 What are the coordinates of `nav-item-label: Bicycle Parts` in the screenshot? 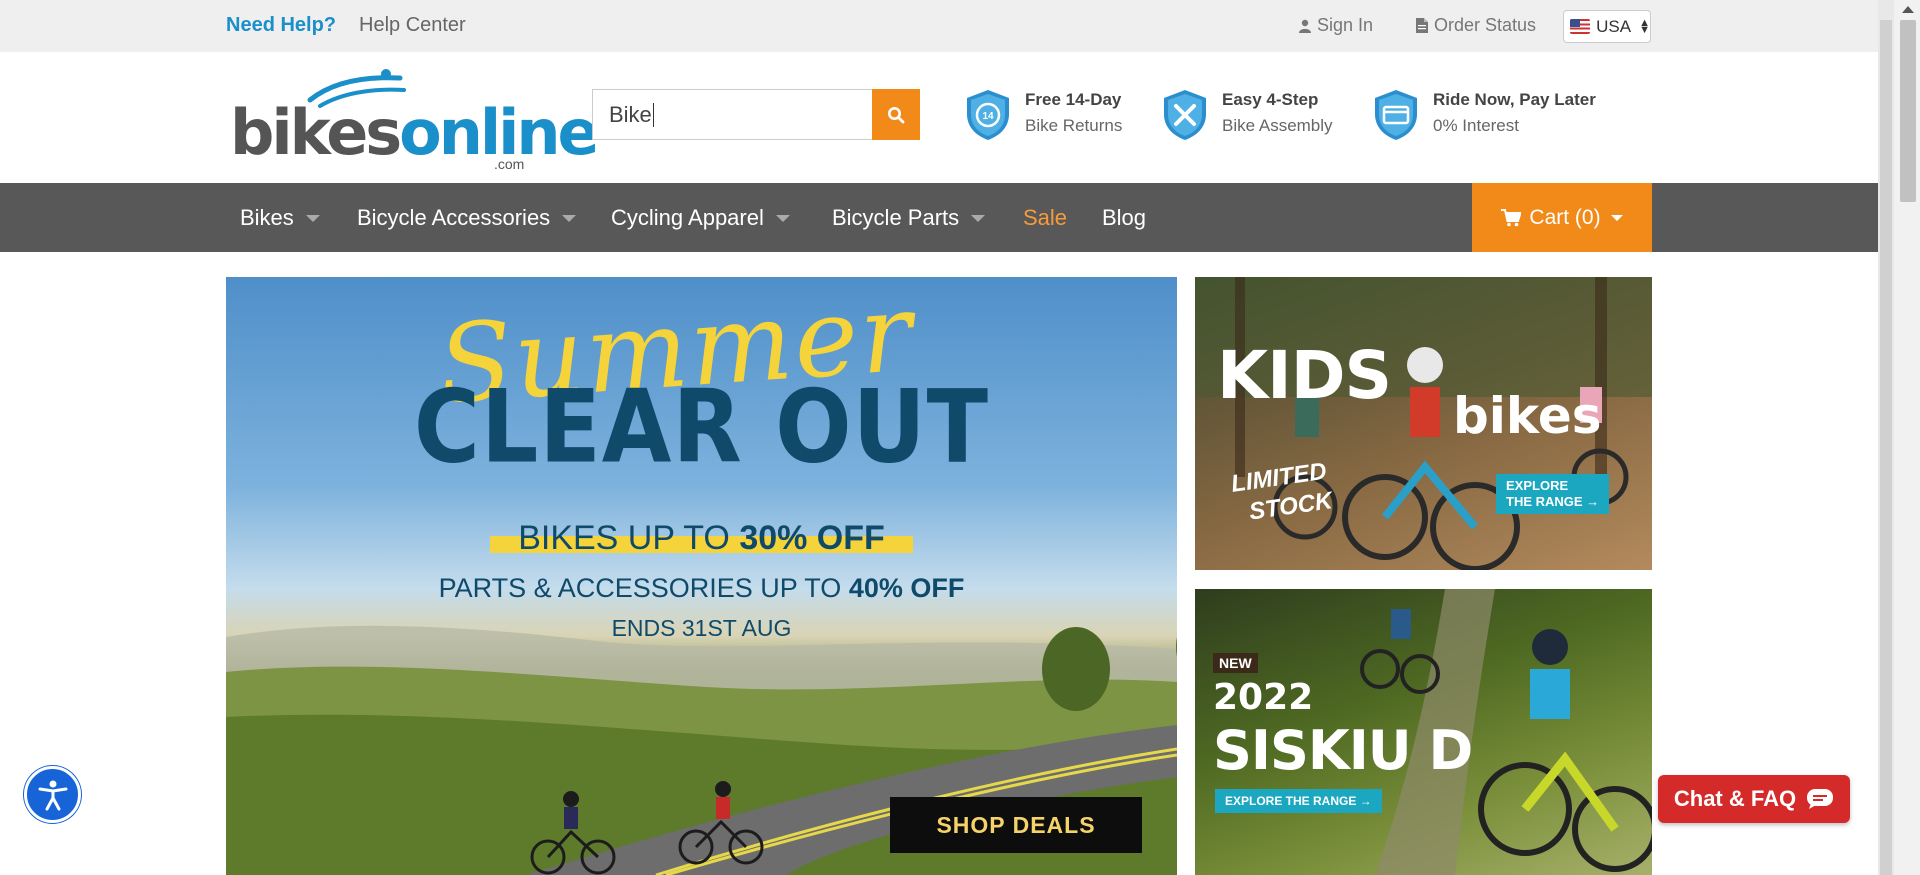 It's located at (896, 217).